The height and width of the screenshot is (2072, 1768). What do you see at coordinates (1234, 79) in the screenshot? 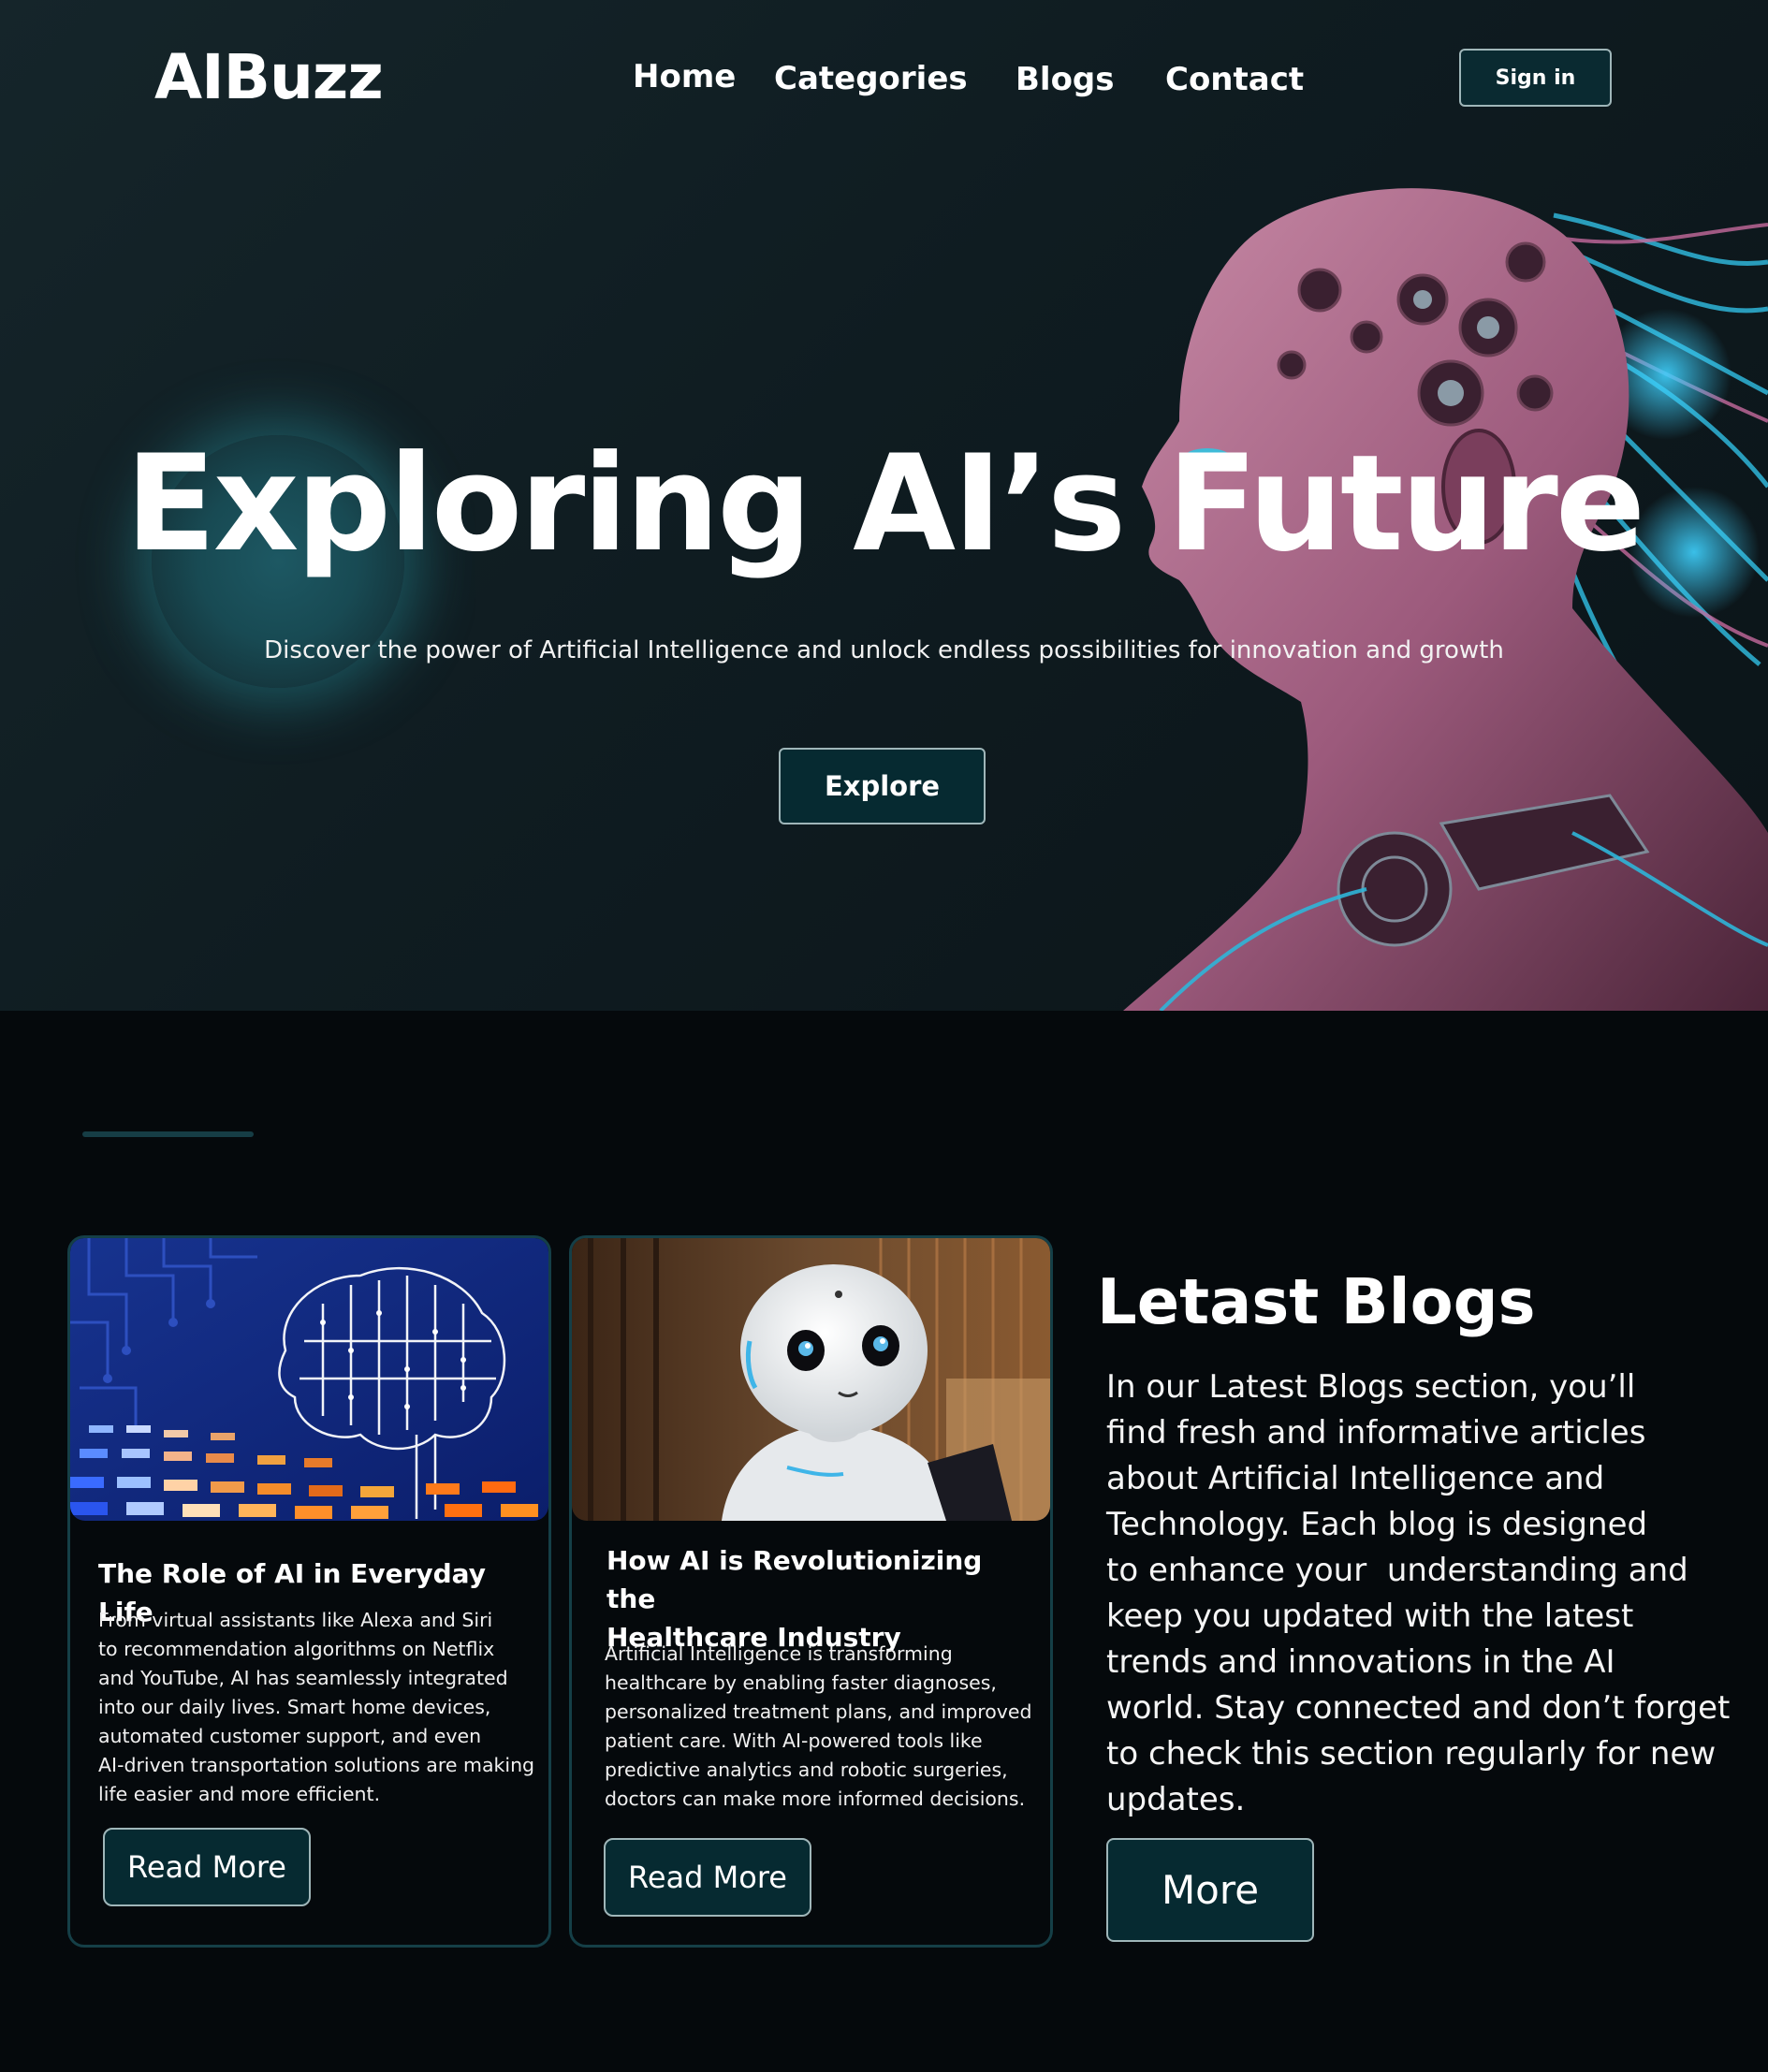
I see `nav-contact: Contact` at bounding box center [1234, 79].